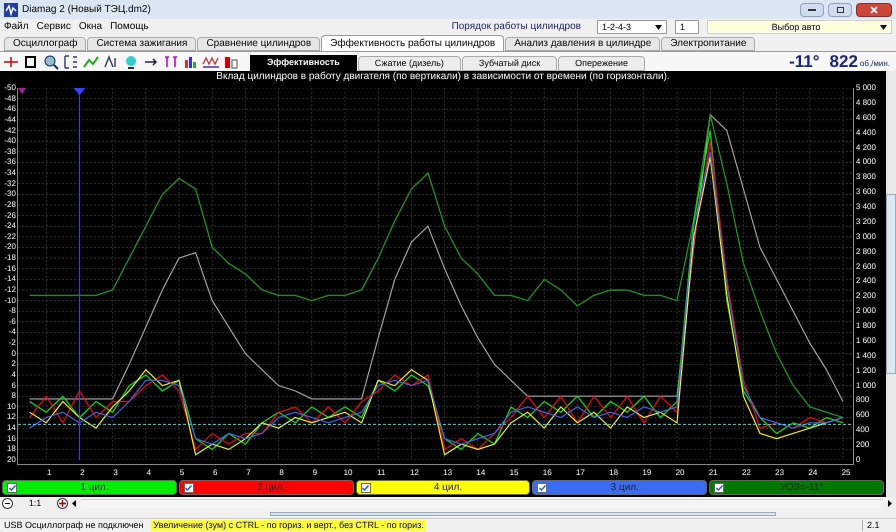  What do you see at coordinates (86, 10) in the screenshot?
I see `window-title: Diamag 2 (Новый ТЭЦ.dm2)` at bounding box center [86, 10].